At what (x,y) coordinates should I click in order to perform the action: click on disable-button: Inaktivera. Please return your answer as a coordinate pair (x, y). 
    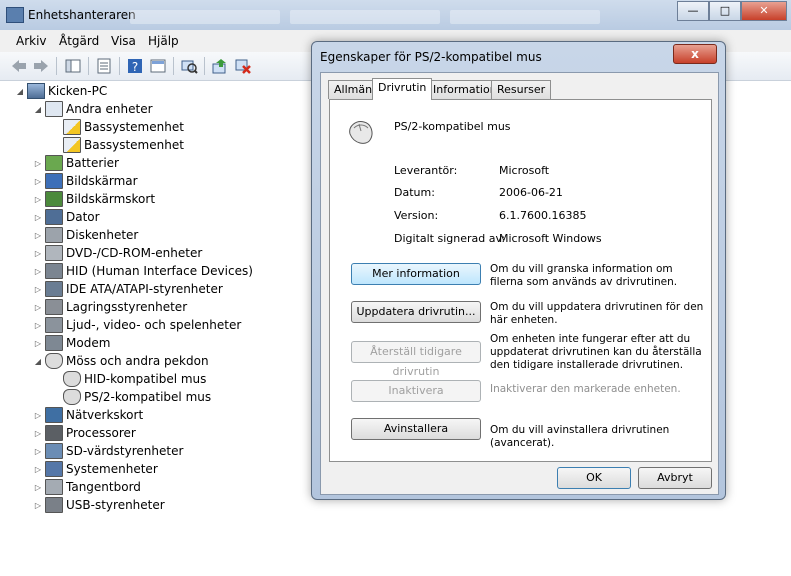
    Looking at the image, I should click on (416, 391).